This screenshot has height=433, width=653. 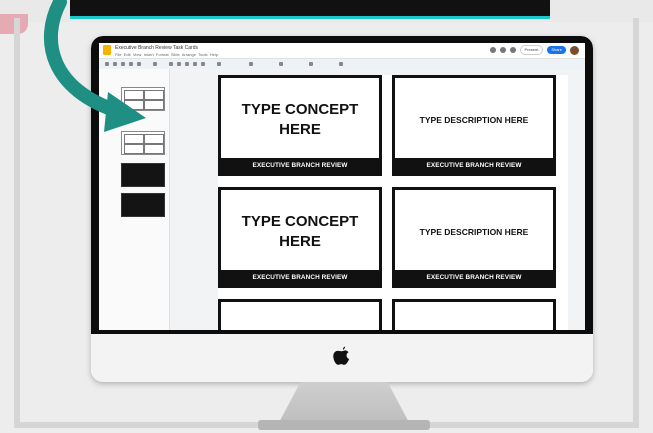 What do you see at coordinates (556, 50) in the screenshot?
I see `share-button: Share` at bounding box center [556, 50].